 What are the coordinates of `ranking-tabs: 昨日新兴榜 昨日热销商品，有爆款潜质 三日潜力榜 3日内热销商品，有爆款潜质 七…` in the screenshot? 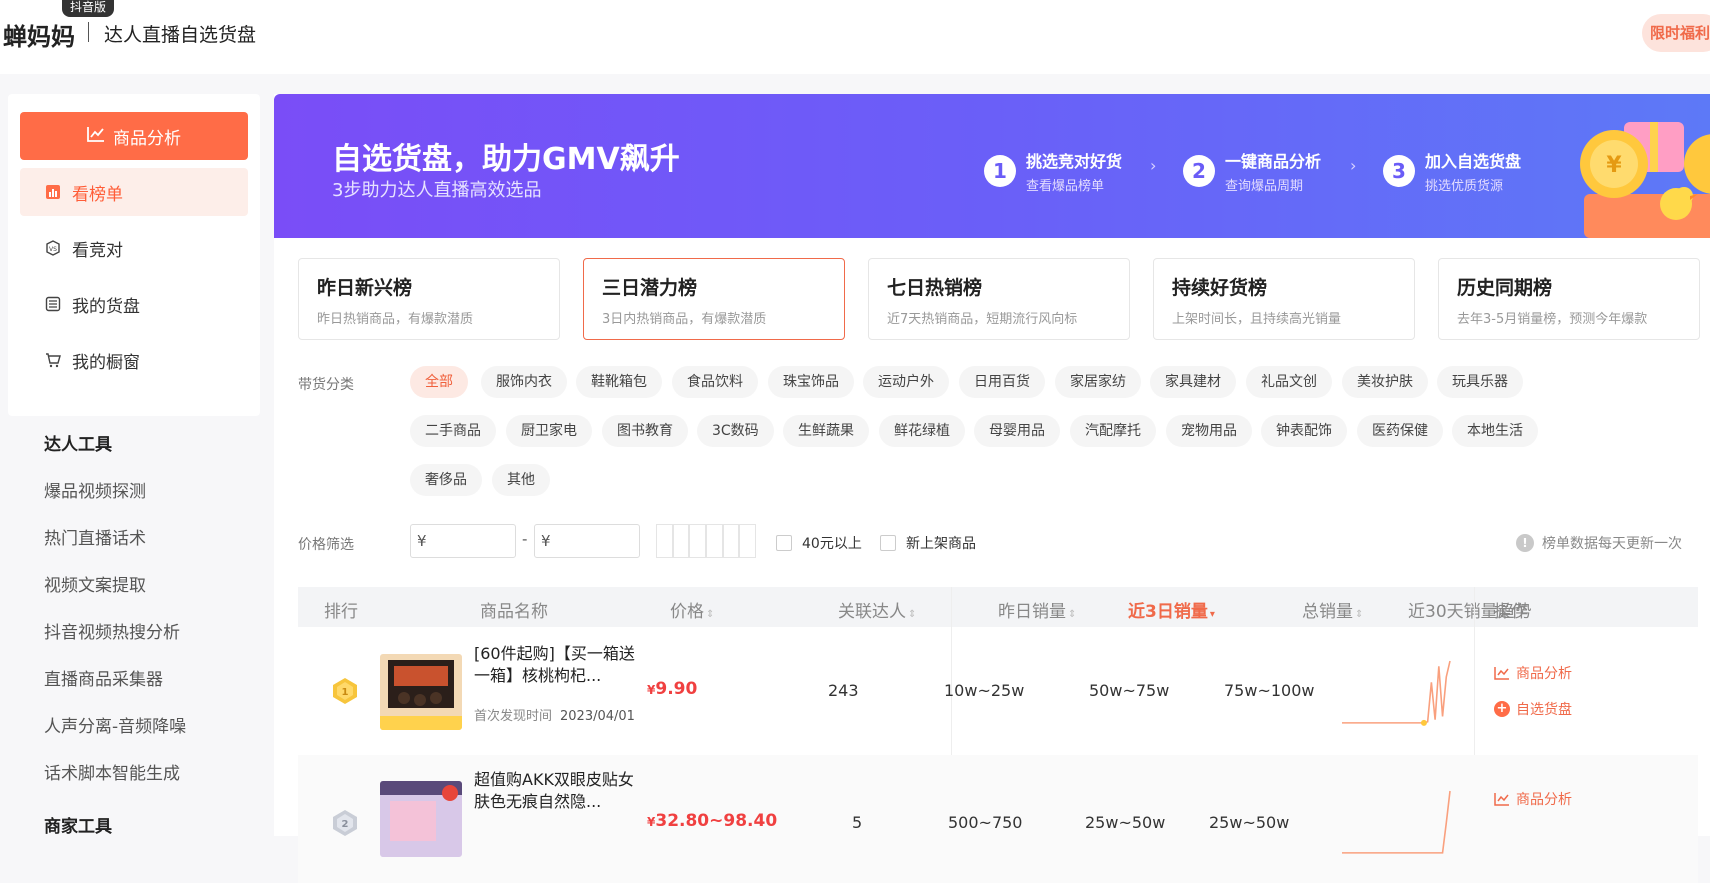 It's located at (999, 299).